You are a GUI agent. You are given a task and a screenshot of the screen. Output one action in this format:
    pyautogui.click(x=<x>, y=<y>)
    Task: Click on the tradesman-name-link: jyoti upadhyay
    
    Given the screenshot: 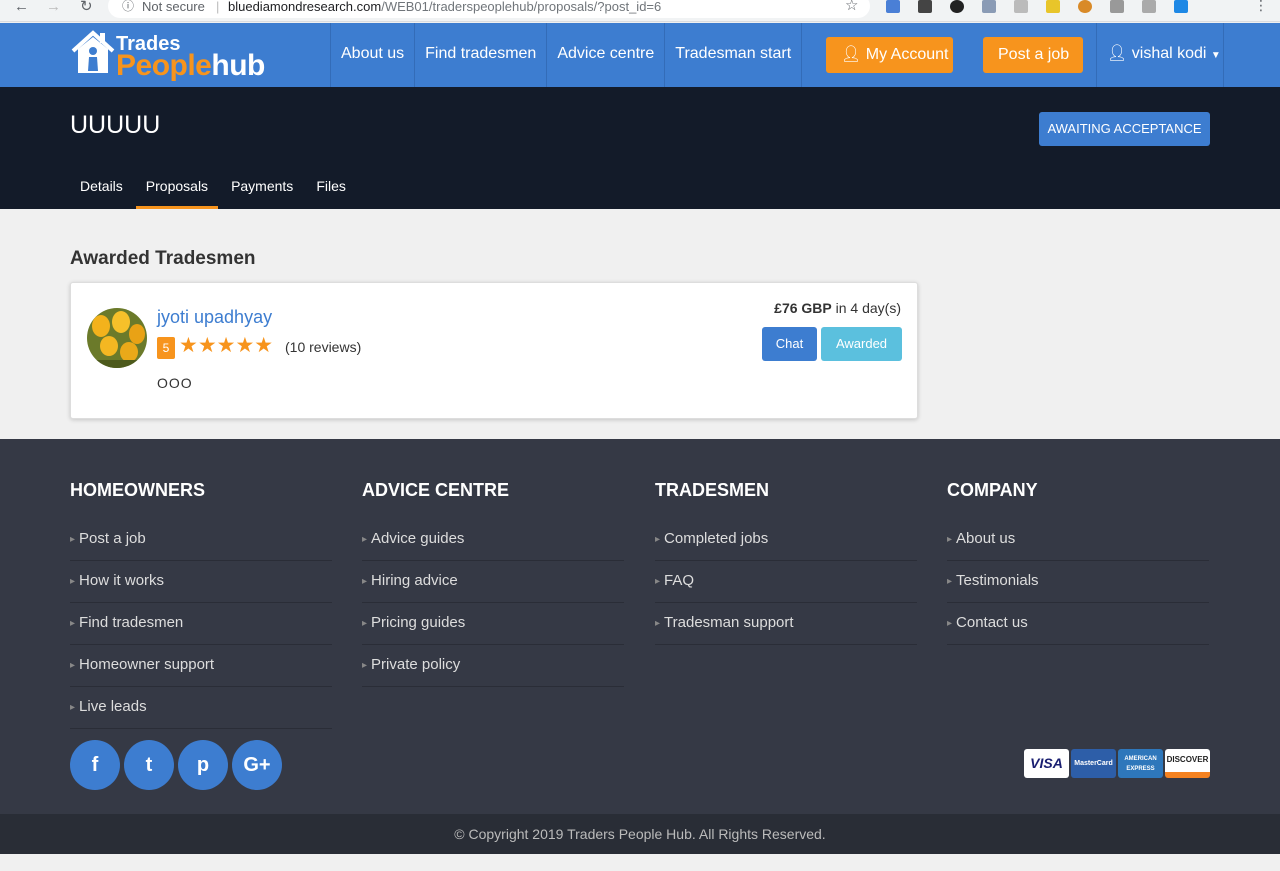 What is the action you would take?
    pyautogui.click(x=214, y=317)
    